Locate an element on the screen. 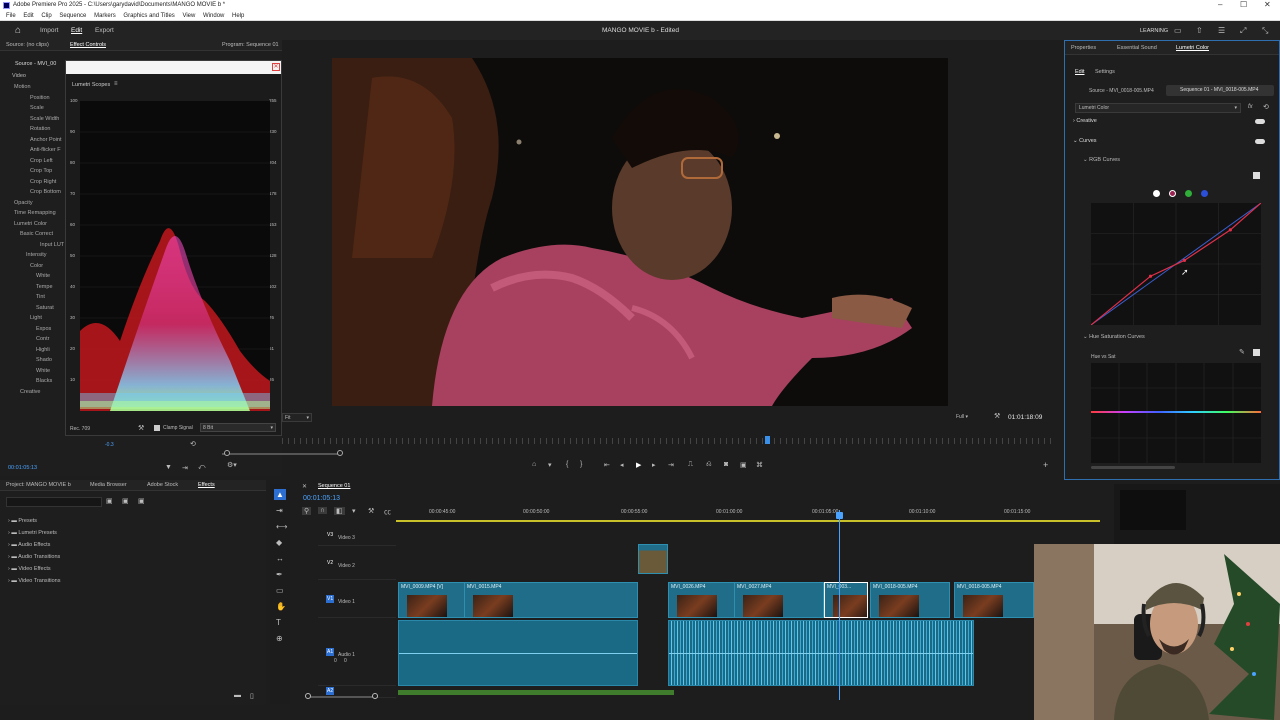 The height and width of the screenshot is (720, 1280). track-id: A1 is located at coordinates (330, 652).